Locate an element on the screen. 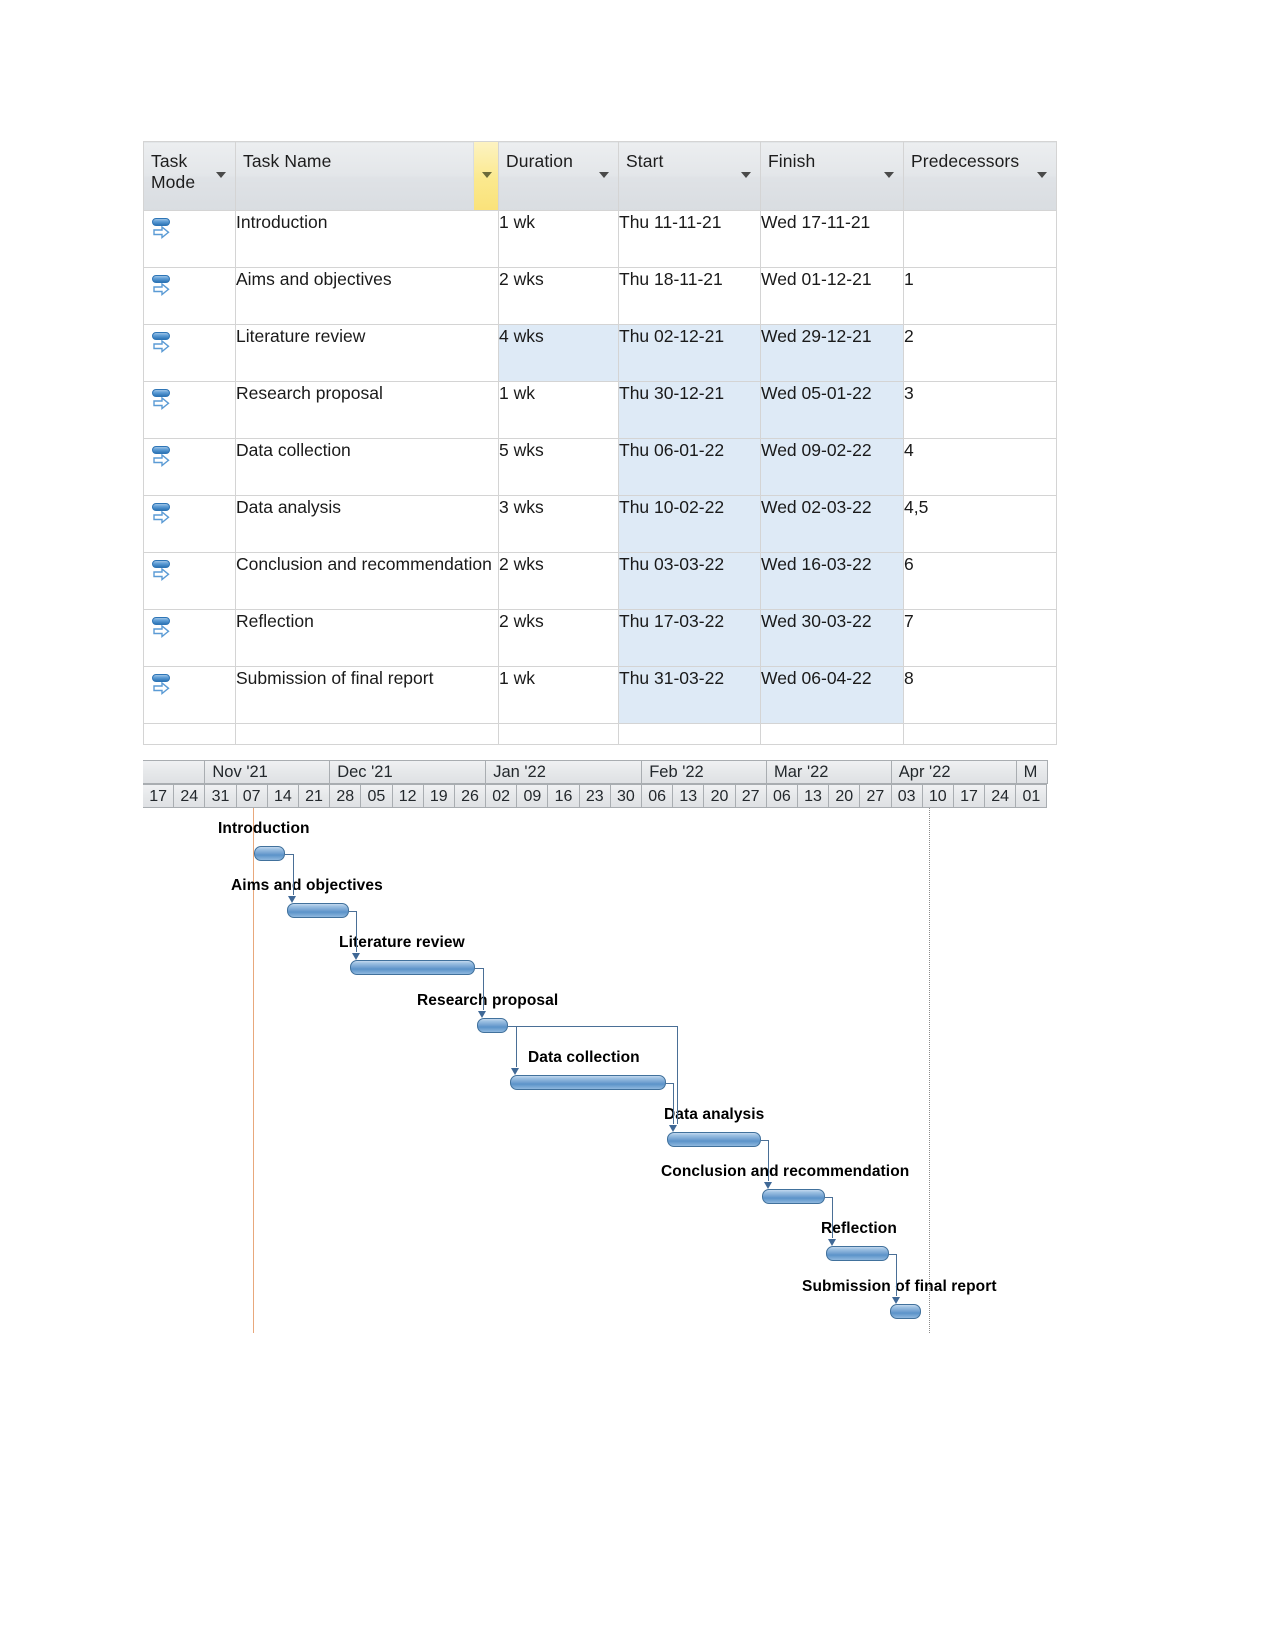  cell-predecessors is located at coordinates (980, 239).